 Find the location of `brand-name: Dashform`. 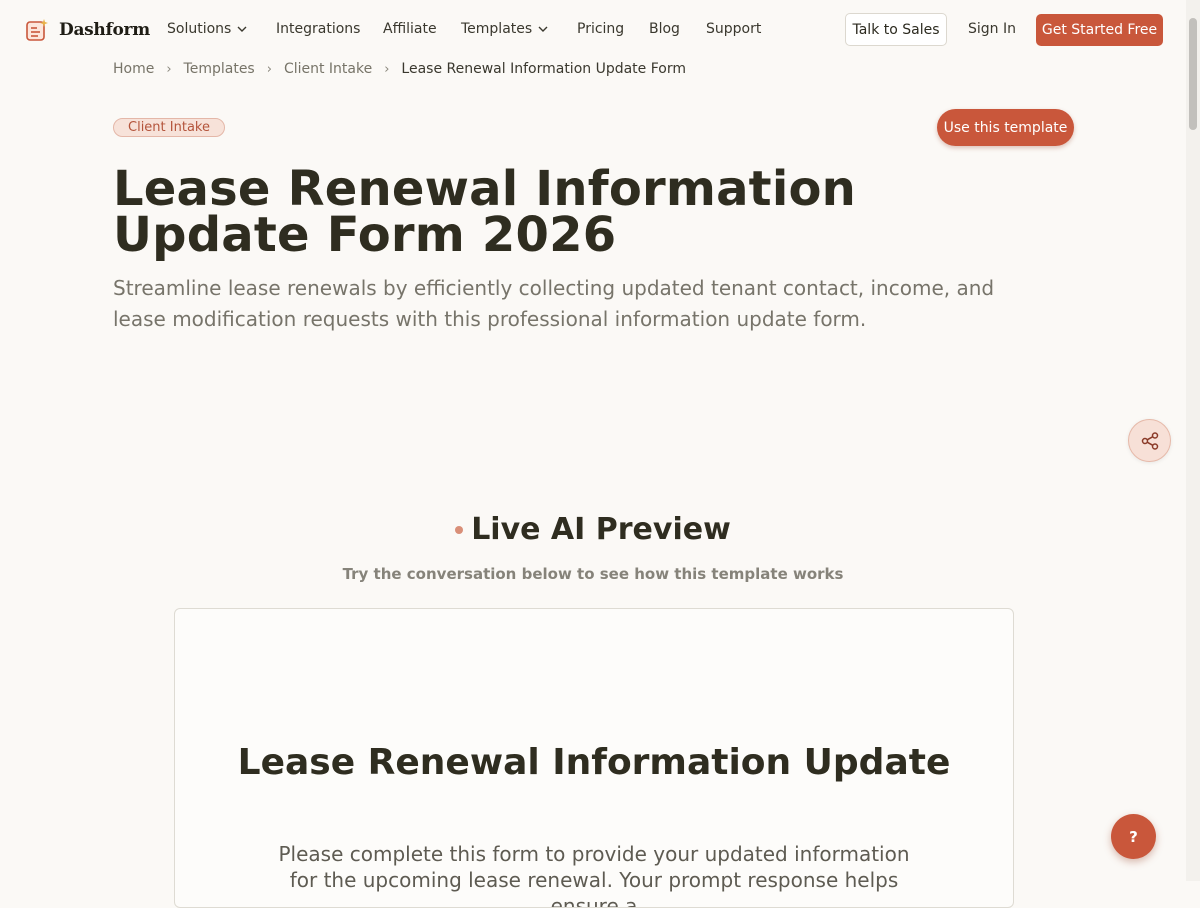

brand-name: Dashform is located at coordinates (104, 30).